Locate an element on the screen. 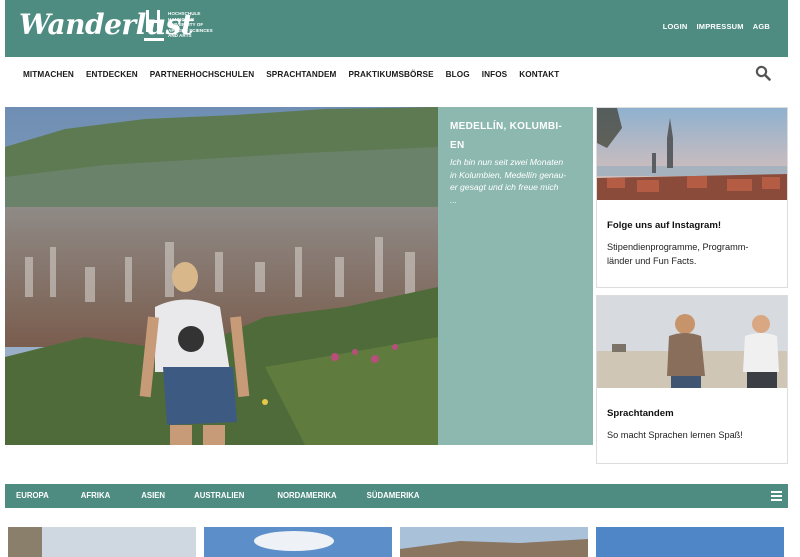 This screenshot has width=800, height=557. nav-item-praktikumsboerse: PRAKTIKUMSBÖRSE is located at coordinates (390, 74).